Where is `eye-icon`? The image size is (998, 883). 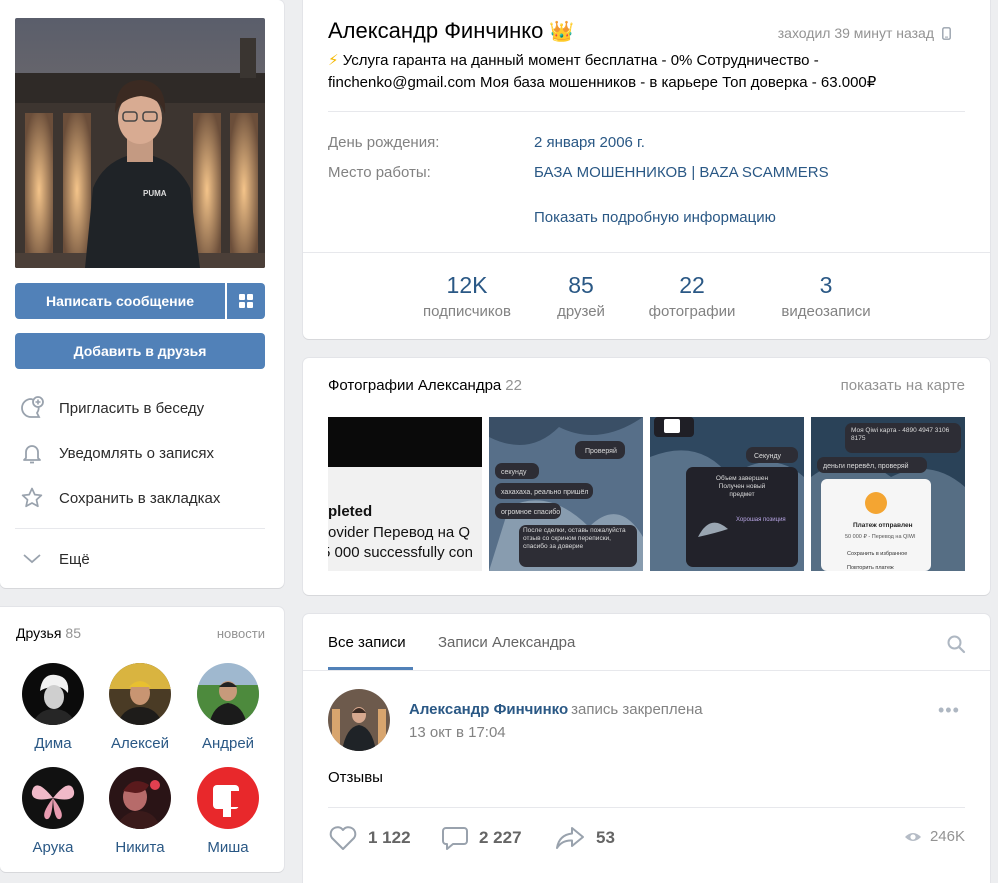
eye-icon is located at coordinates (912, 836).